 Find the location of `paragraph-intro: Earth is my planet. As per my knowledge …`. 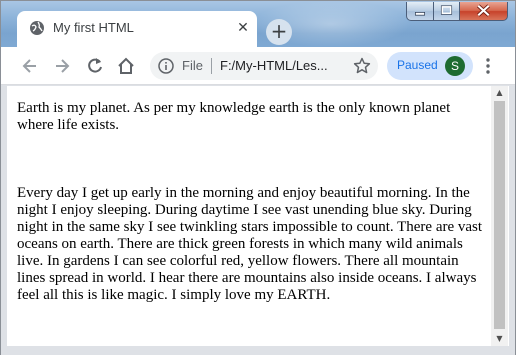

paragraph-intro: Earth is my planet. As per my knowledge … is located at coordinates (234, 116).